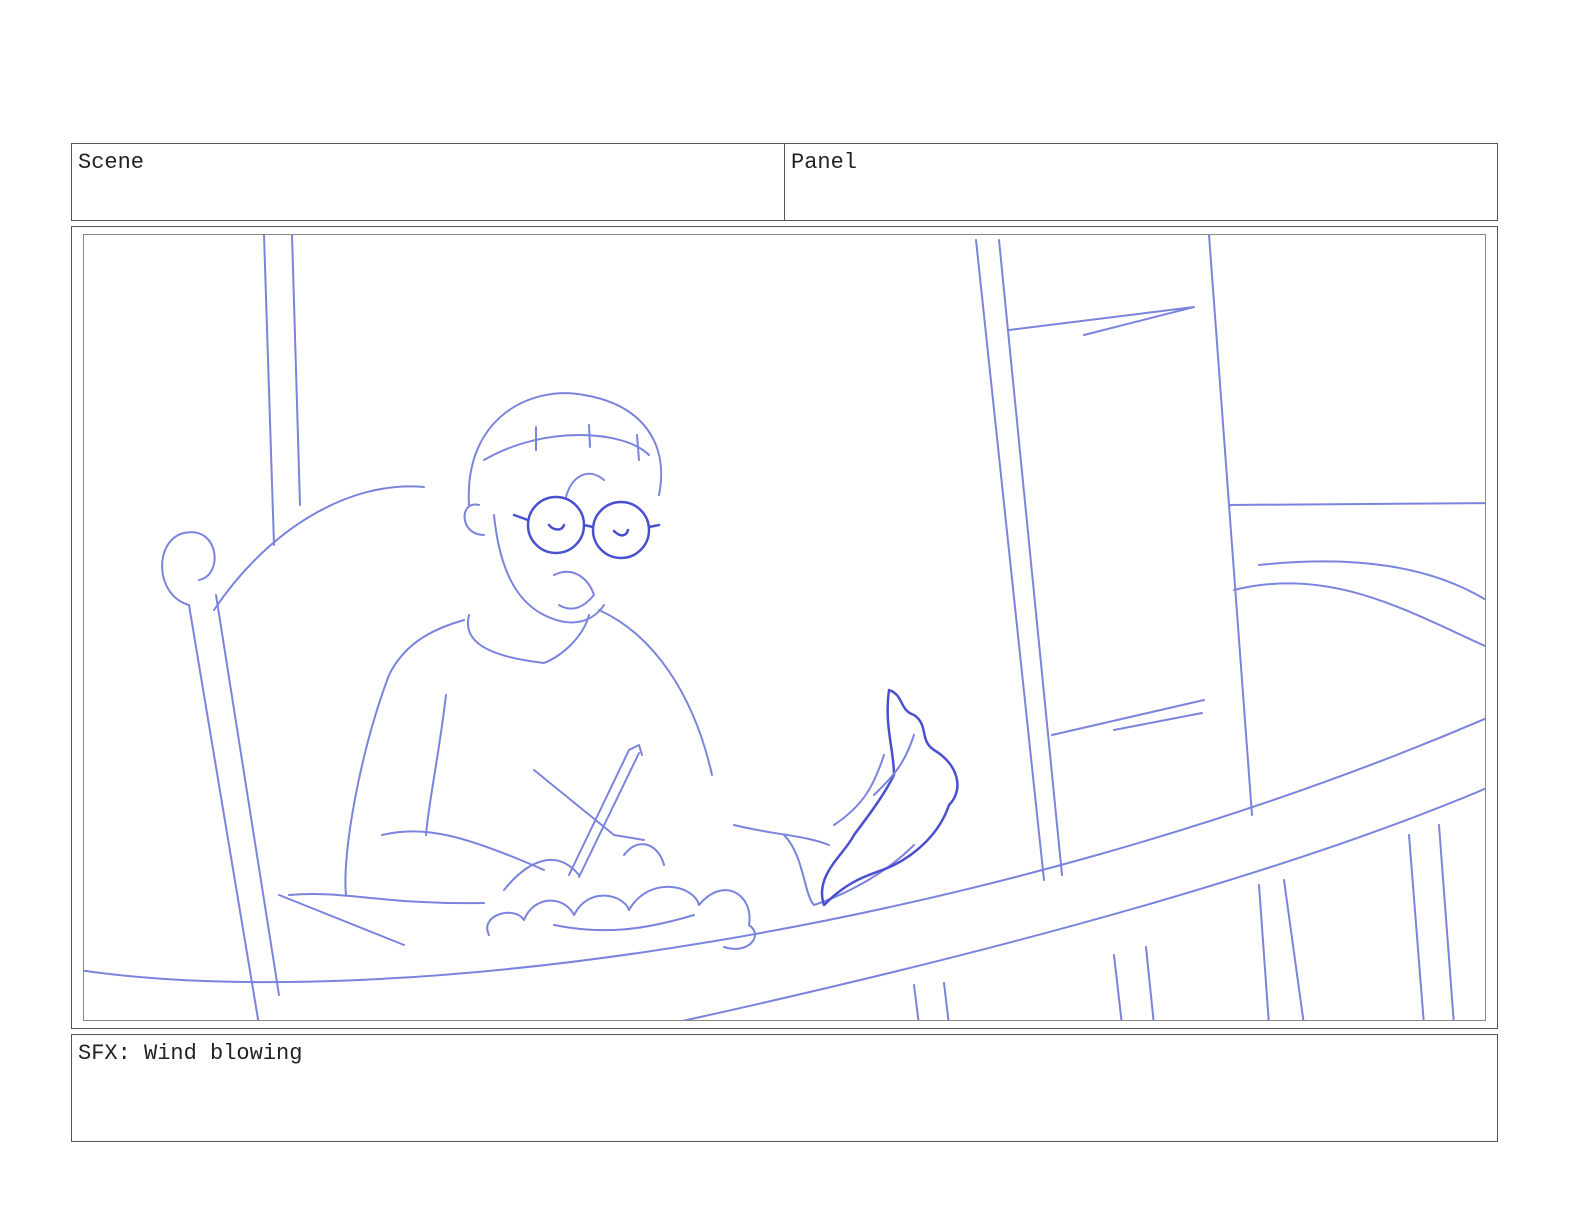 This screenshot has height=1224, width=1584. Describe the element at coordinates (111, 162) in the screenshot. I see `scene-label: Scene` at that location.